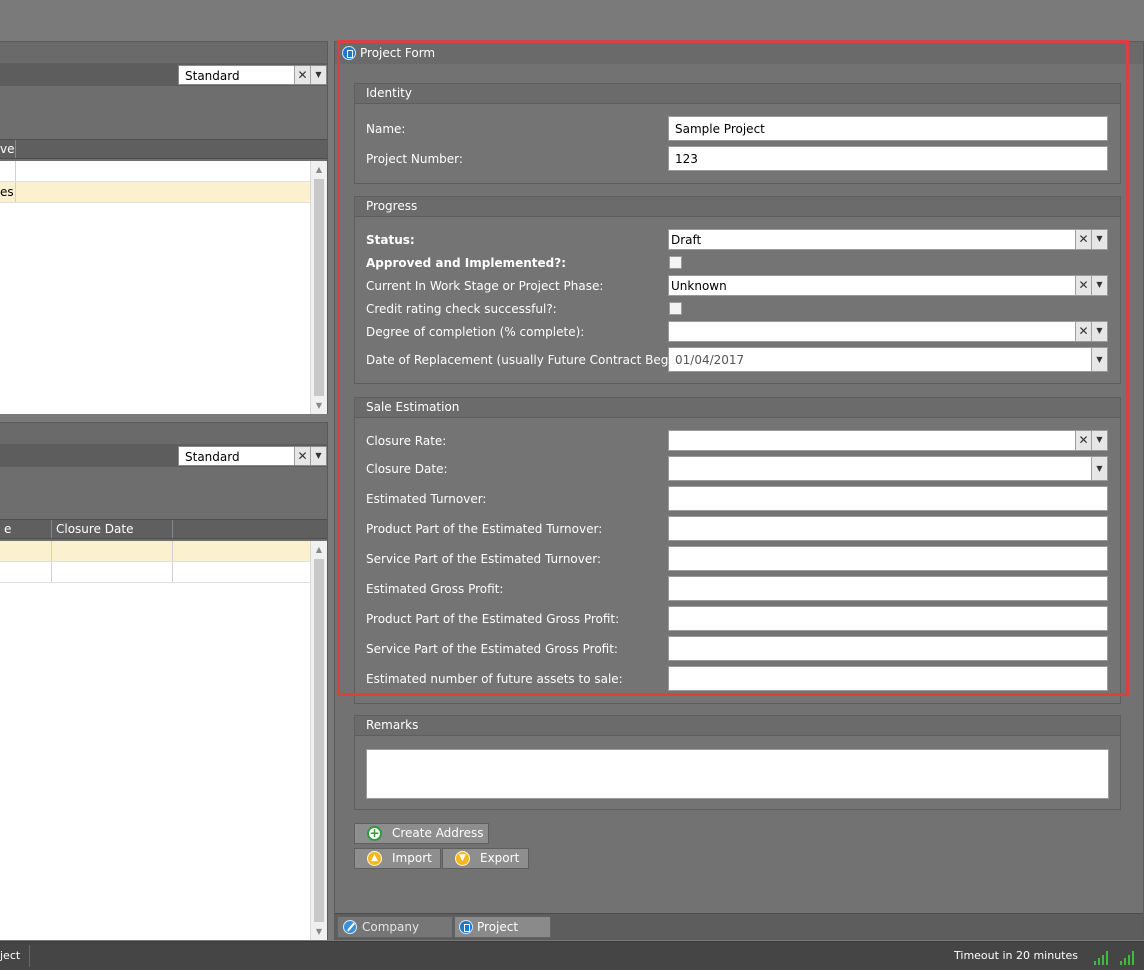 Image resolution: width=1144 pixels, height=970 pixels. I want to click on identity-header: Identity, so click(737, 94).